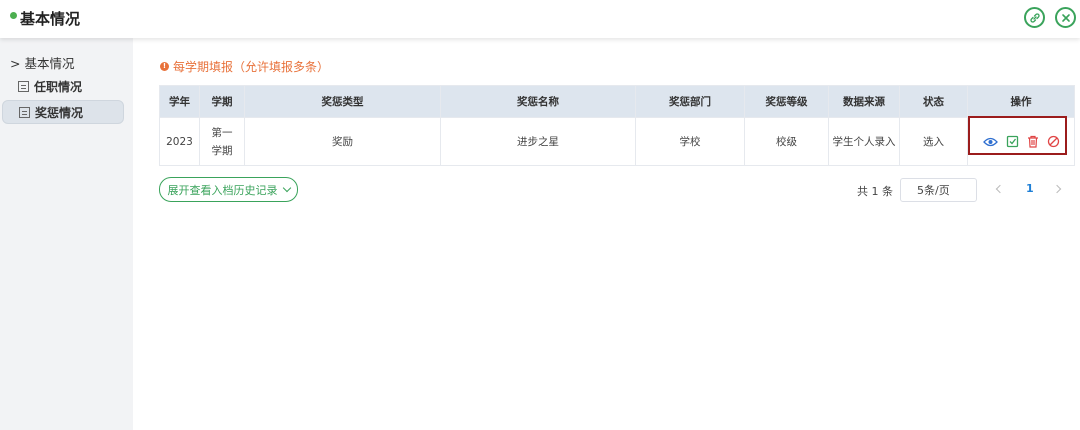 Image resolution: width=1080 pixels, height=430 pixels. Describe the element at coordinates (1057, 189) in the screenshot. I see `next-page-icon` at that location.